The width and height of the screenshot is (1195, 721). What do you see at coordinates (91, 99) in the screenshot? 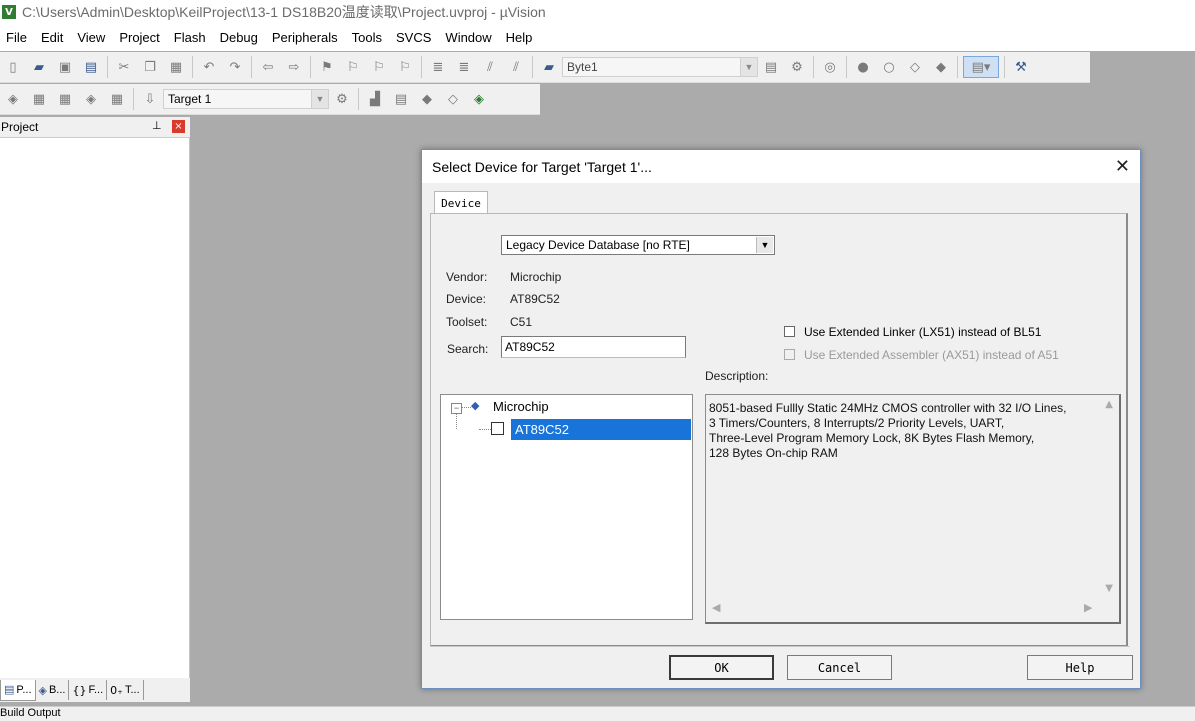
I see `batch-build-icon: ◈` at bounding box center [91, 99].